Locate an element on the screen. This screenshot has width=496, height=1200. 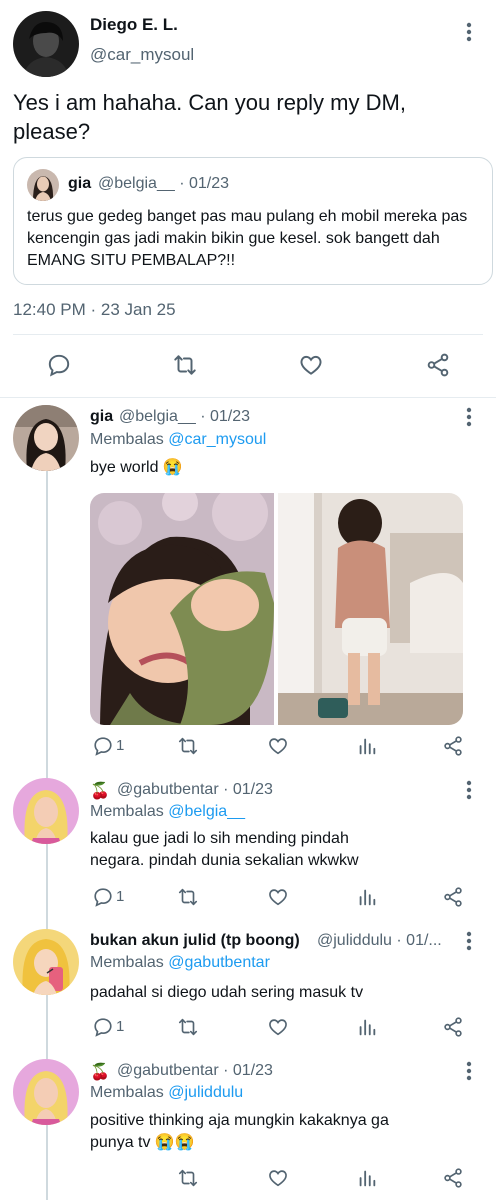
replying-to: Membalas @belgia__ is located at coordinates (167, 812).